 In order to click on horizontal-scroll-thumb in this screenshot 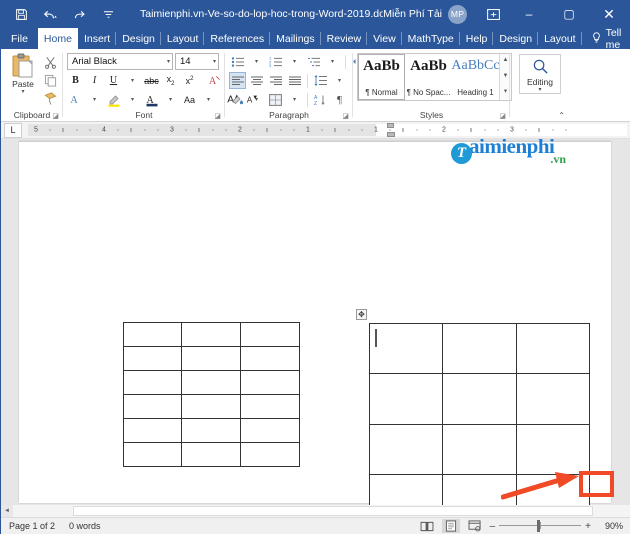, I will do `click(333, 511)`.